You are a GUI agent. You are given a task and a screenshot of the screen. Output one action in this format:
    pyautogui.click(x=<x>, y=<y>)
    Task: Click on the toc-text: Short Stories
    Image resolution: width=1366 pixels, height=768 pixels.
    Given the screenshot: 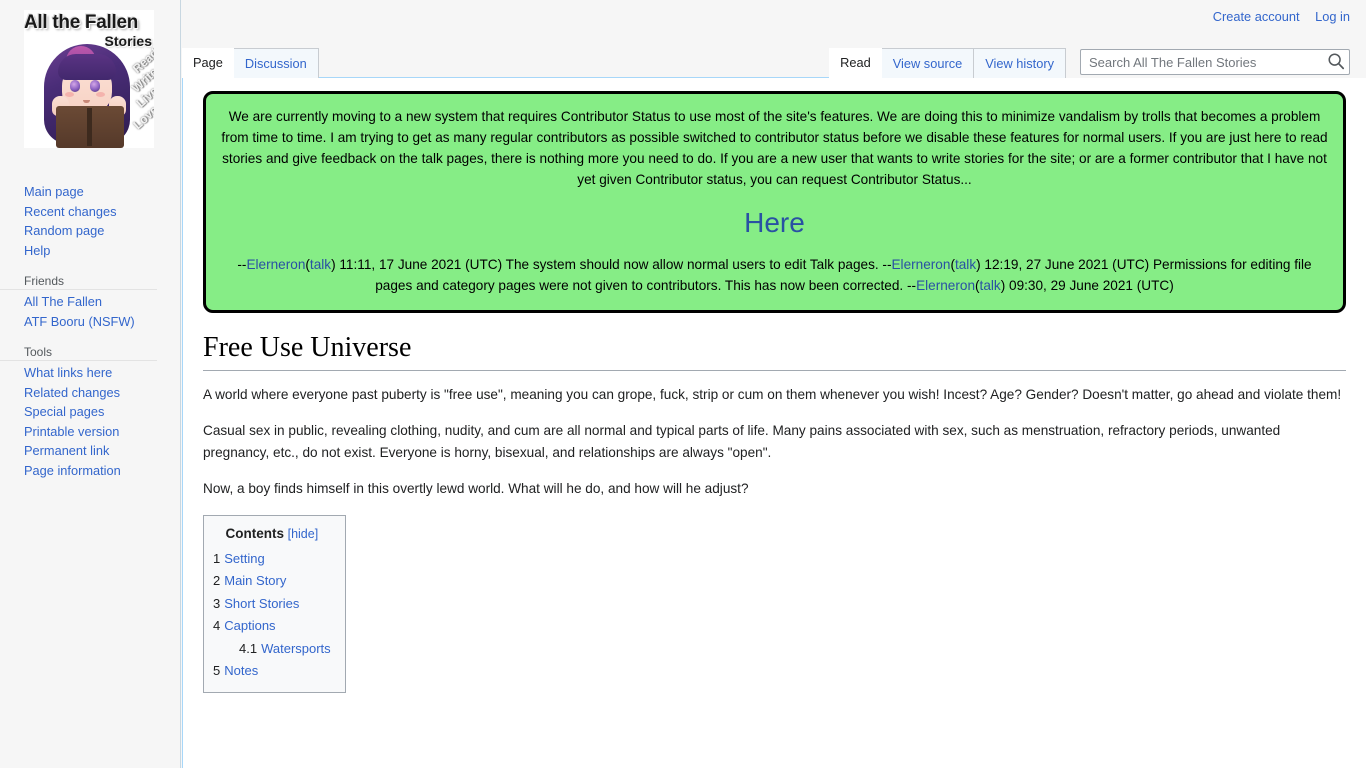 What is the action you would take?
    pyautogui.click(x=262, y=603)
    